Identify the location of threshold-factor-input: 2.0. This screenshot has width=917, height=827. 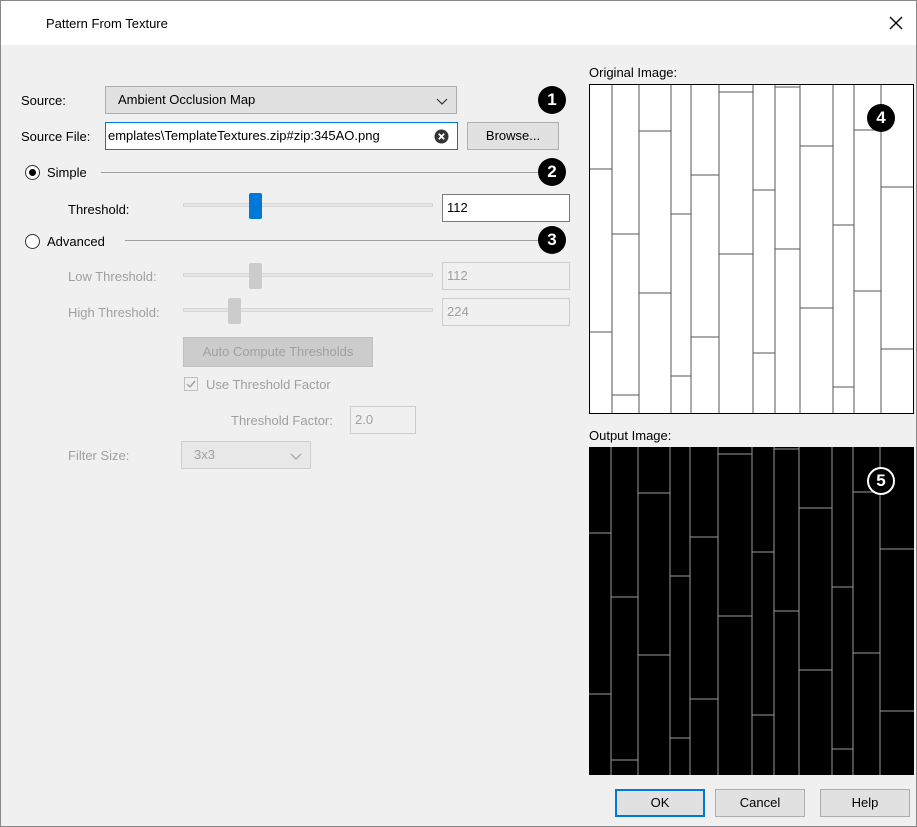
(383, 420).